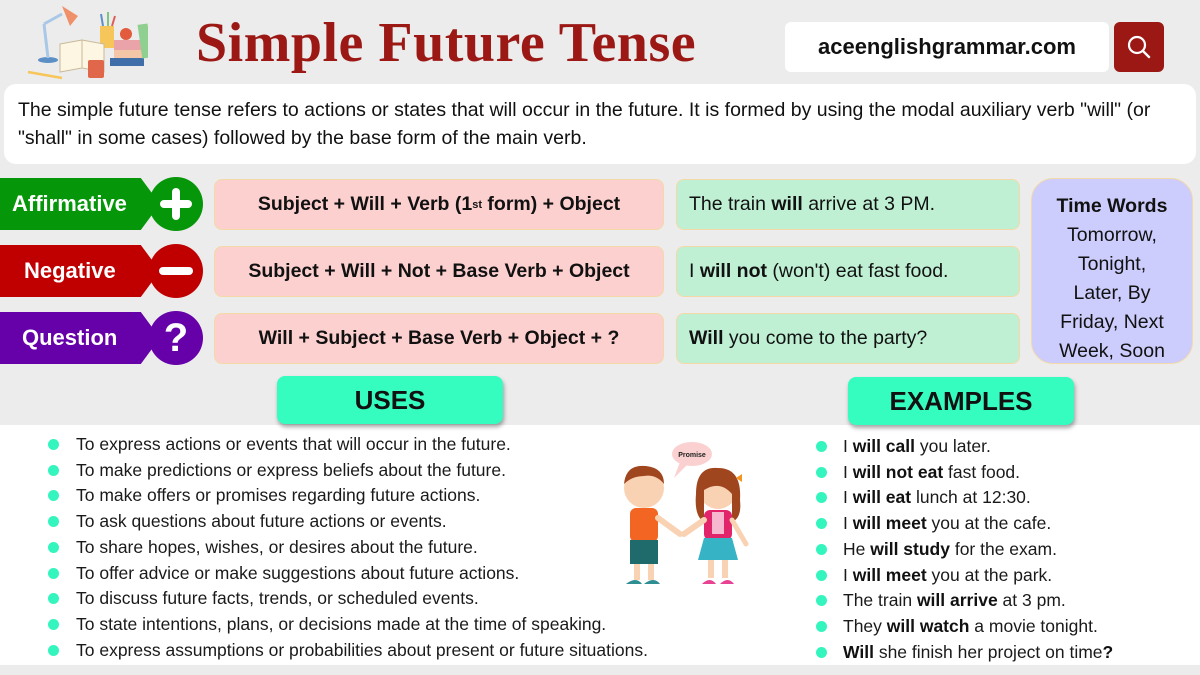 The width and height of the screenshot is (1200, 675). Describe the element at coordinates (898, 471) in the screenshot. I see `bold-text: will not eat` at that location.